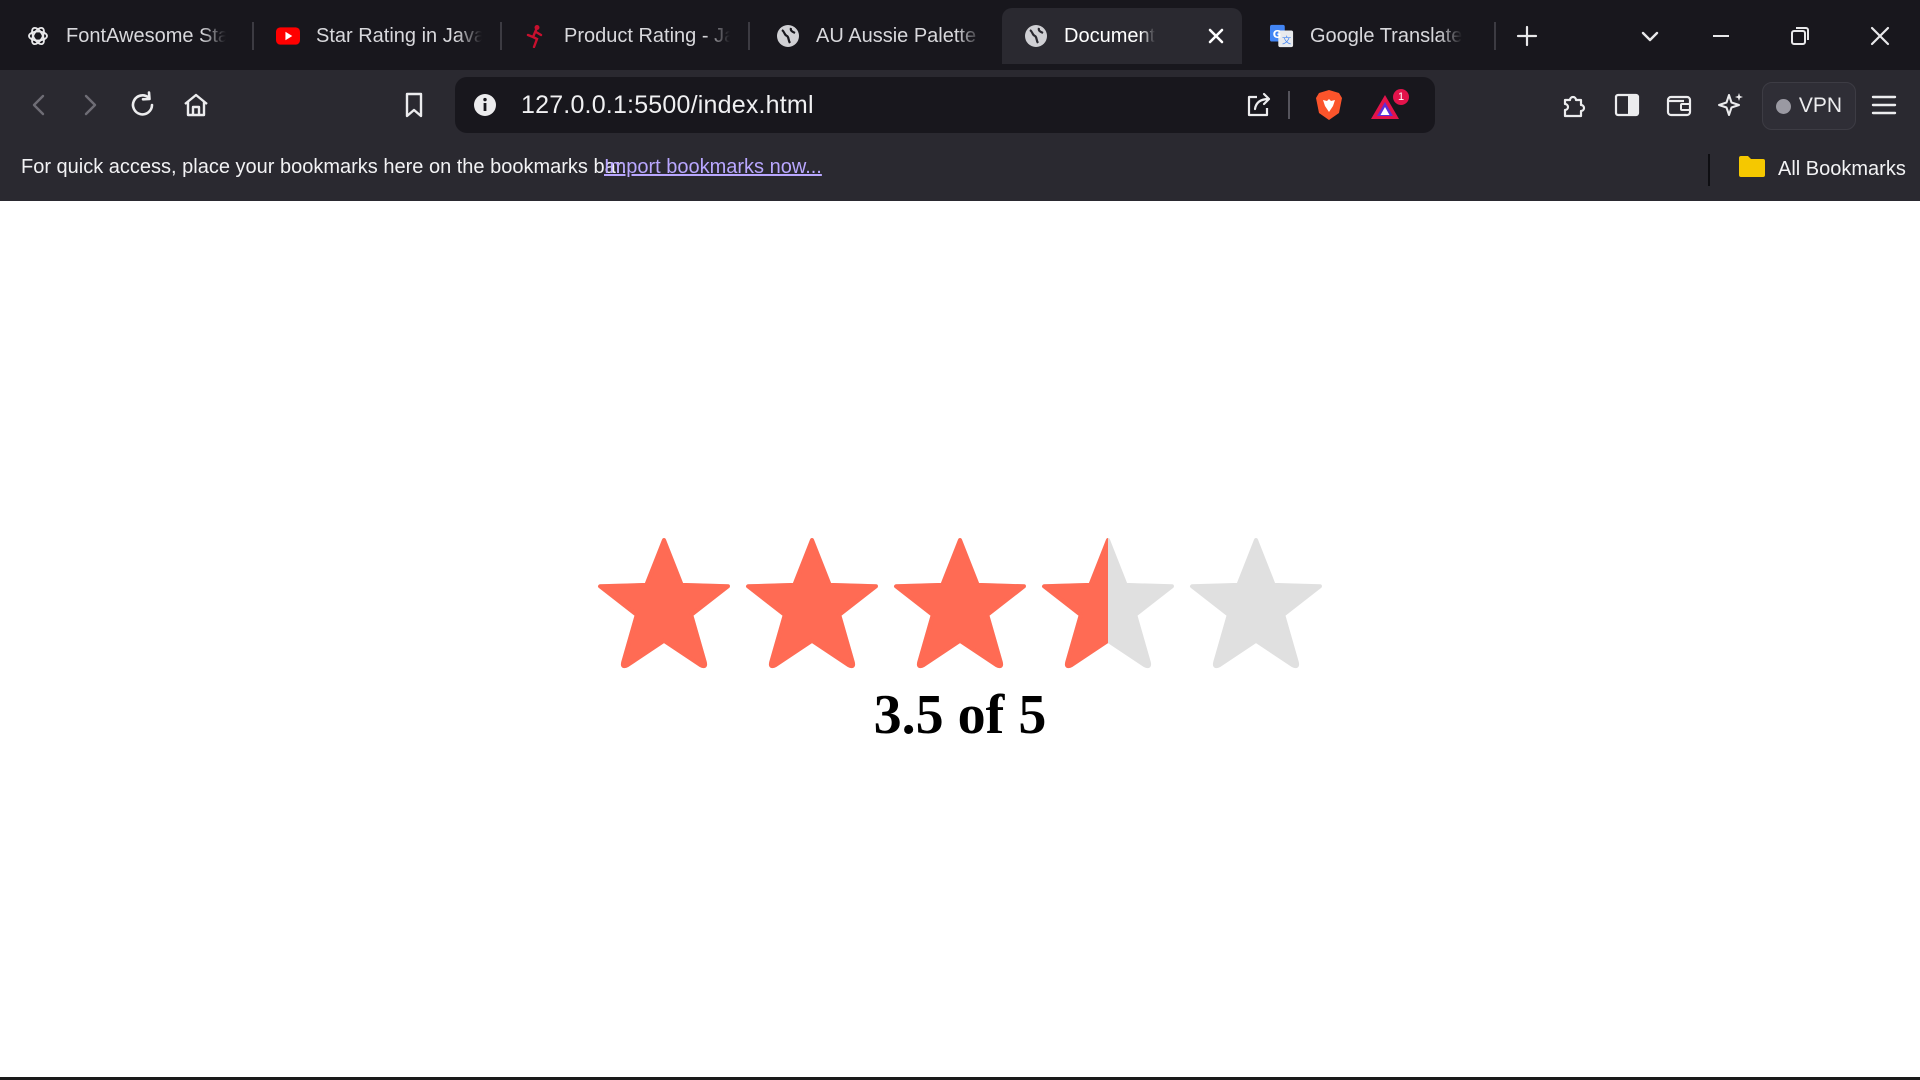  I want to click on minimize-icon, so click(1721, 36).